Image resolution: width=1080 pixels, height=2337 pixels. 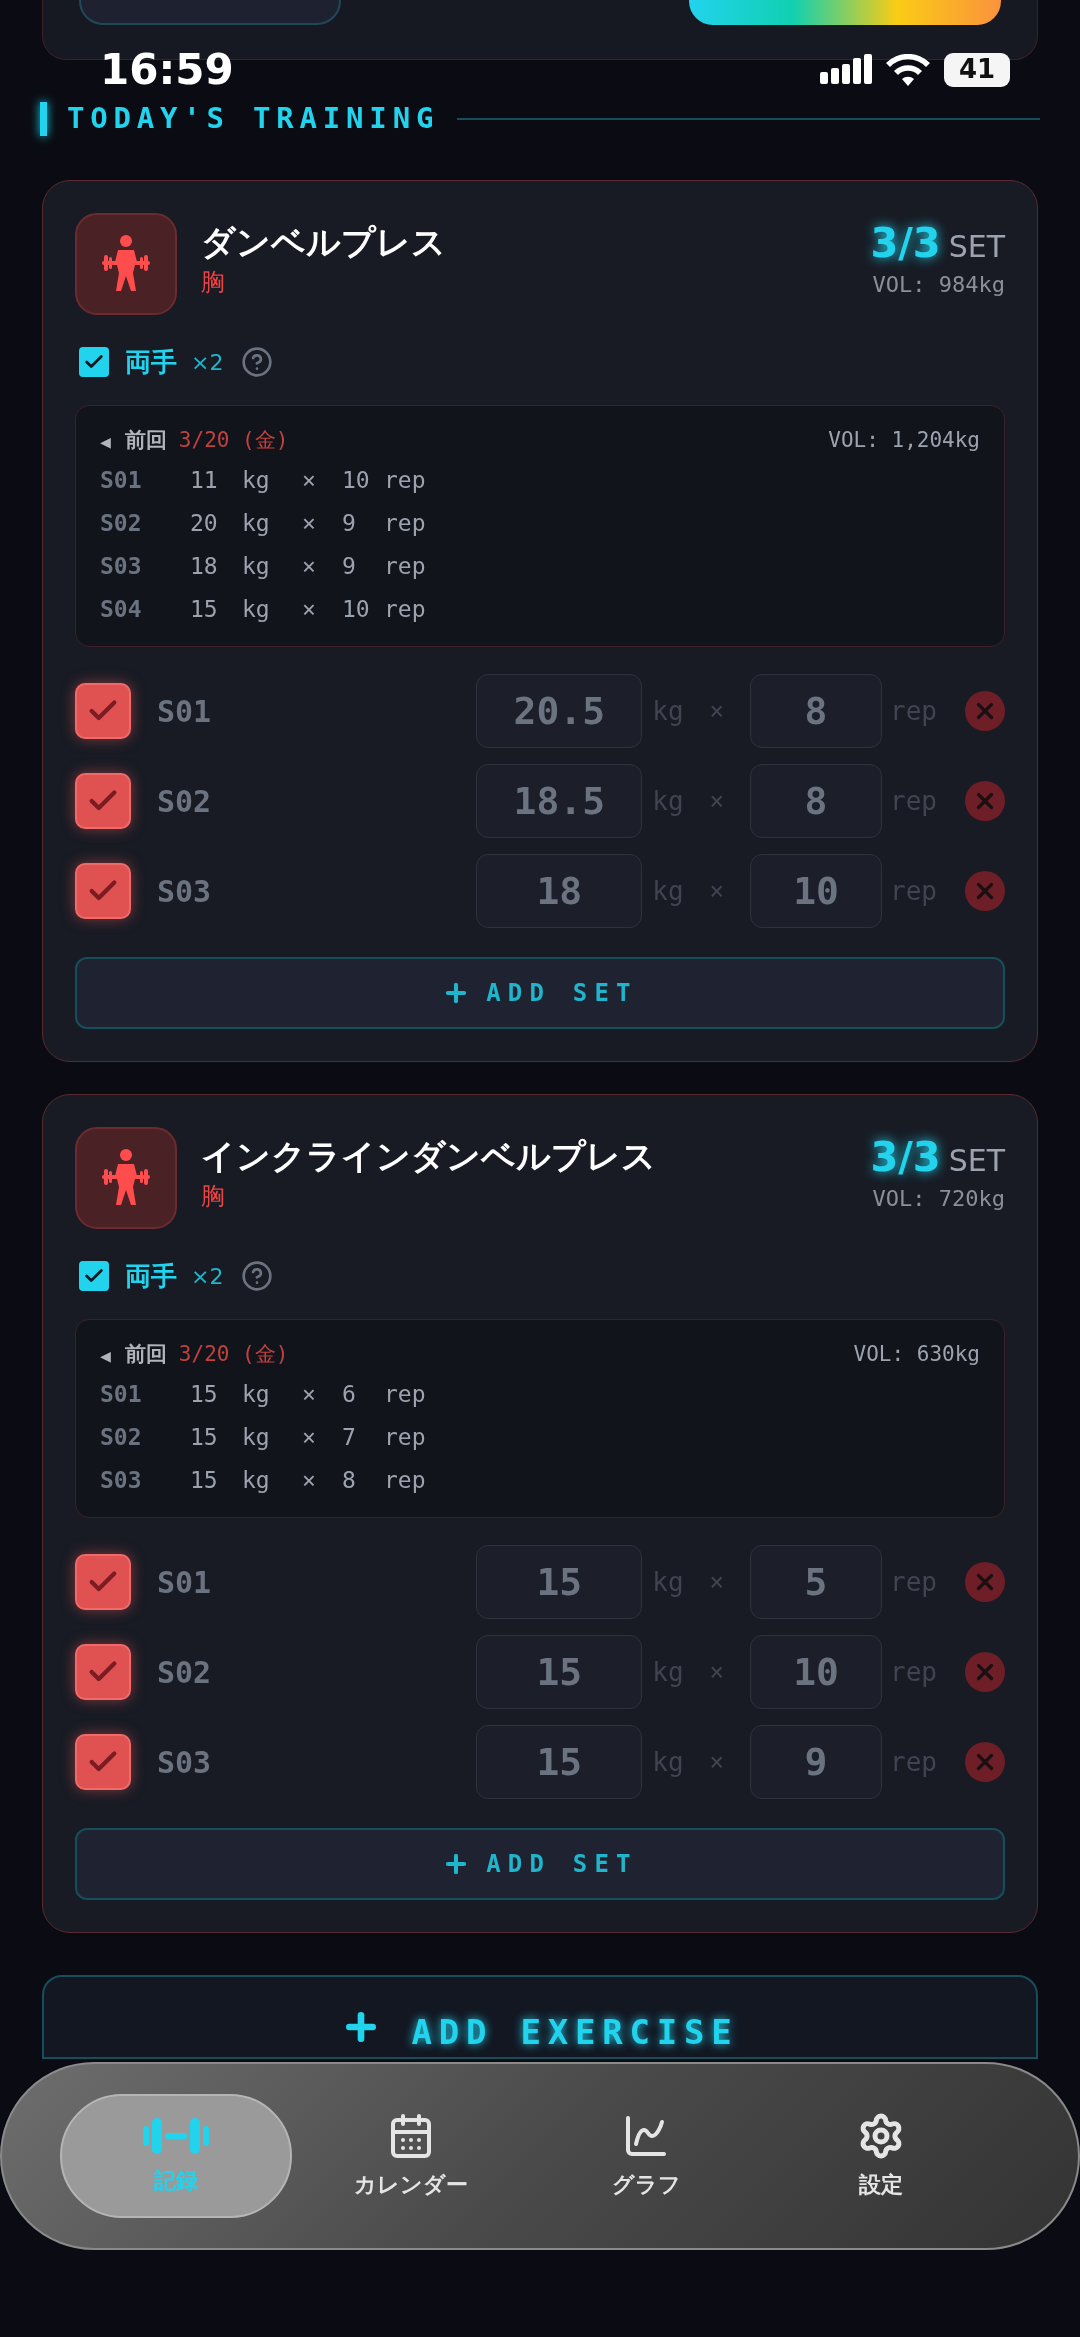 I want to click on tab-bar-item: カレンダー, so click(x=411, y=2156).